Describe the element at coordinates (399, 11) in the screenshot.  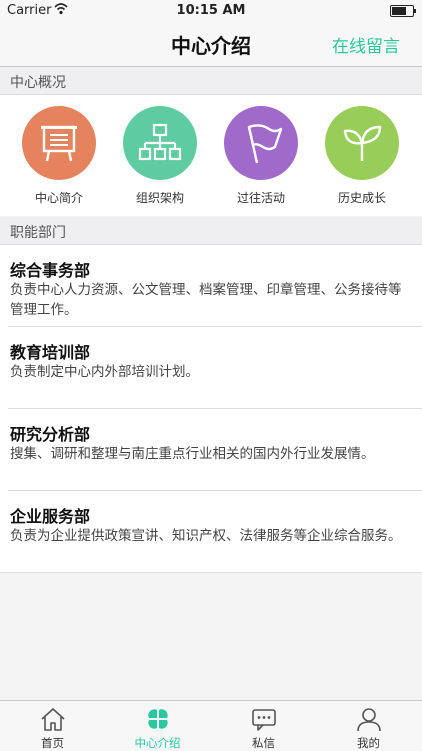
I see `battery-level` at that location.